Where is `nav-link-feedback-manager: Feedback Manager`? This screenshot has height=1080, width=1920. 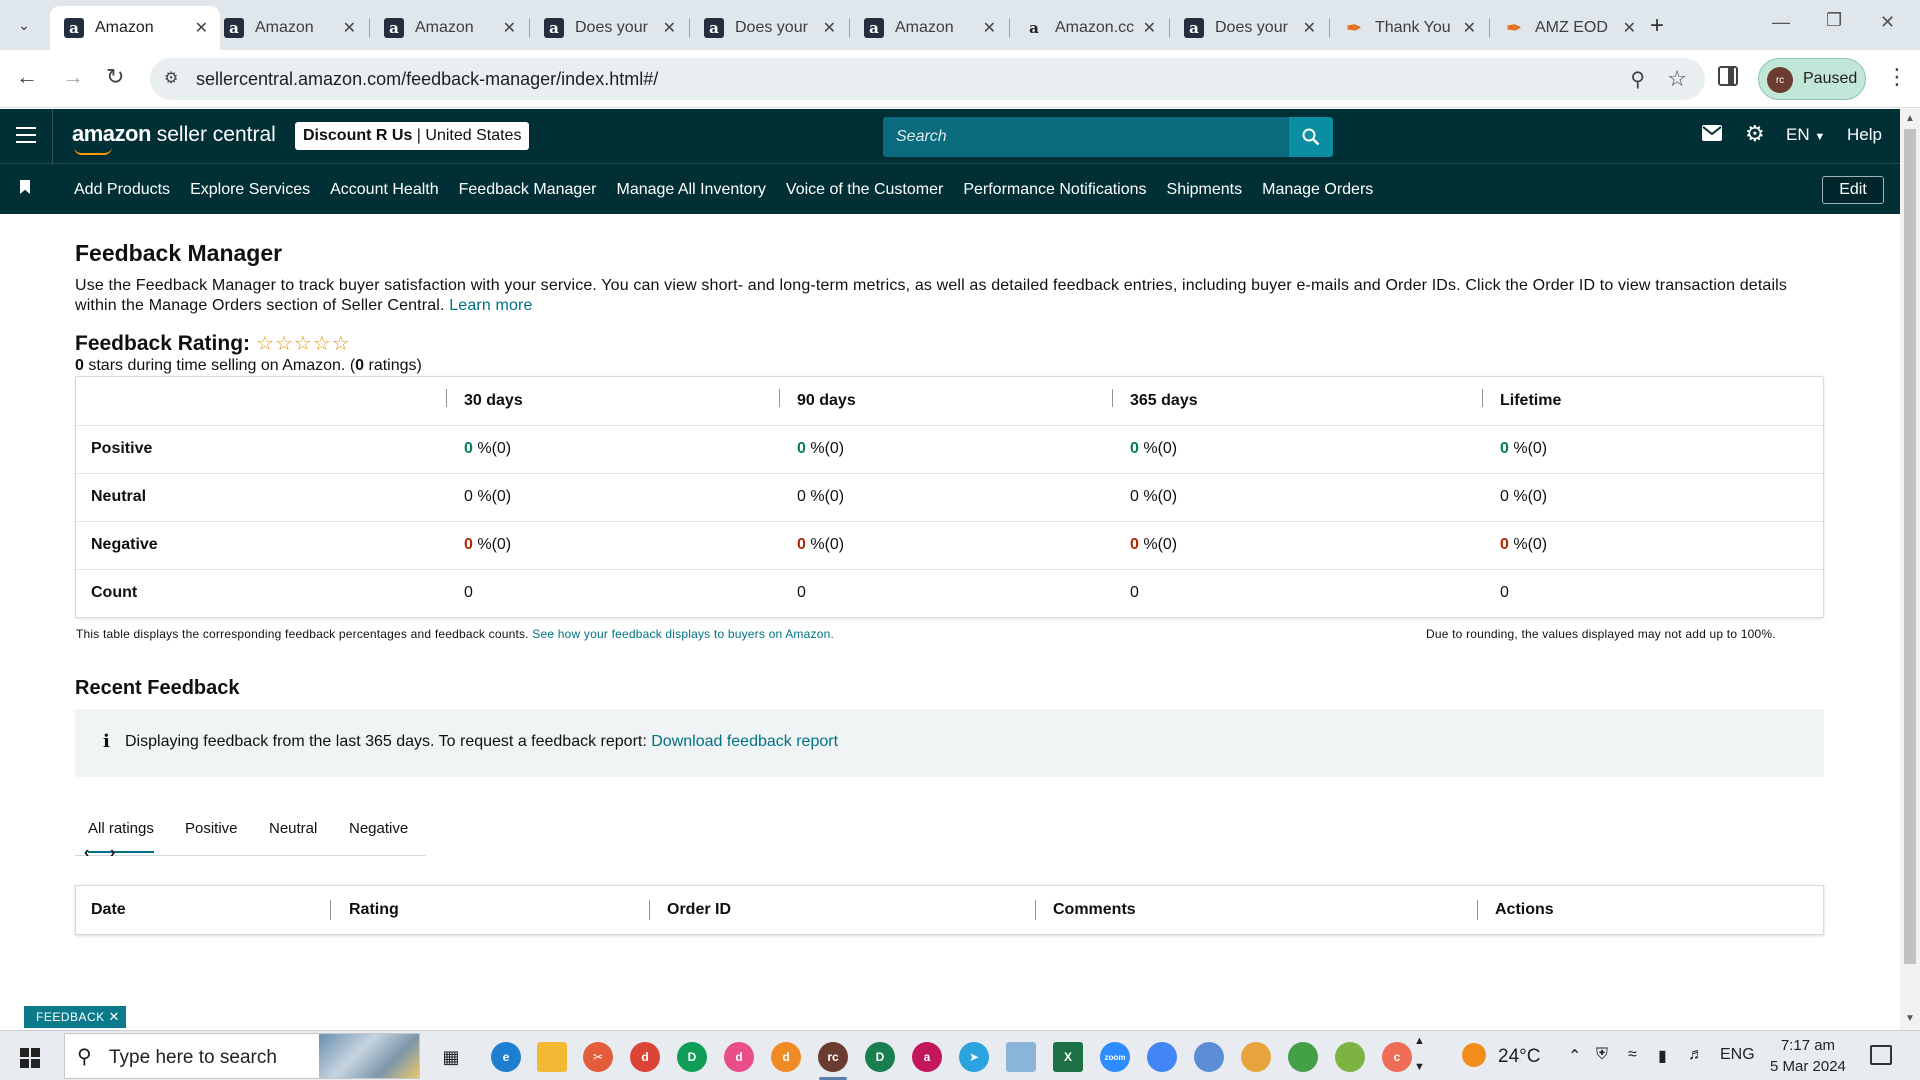 nav-link-feedback-manager: Feedback Manager is located at coordinates (528, 190).